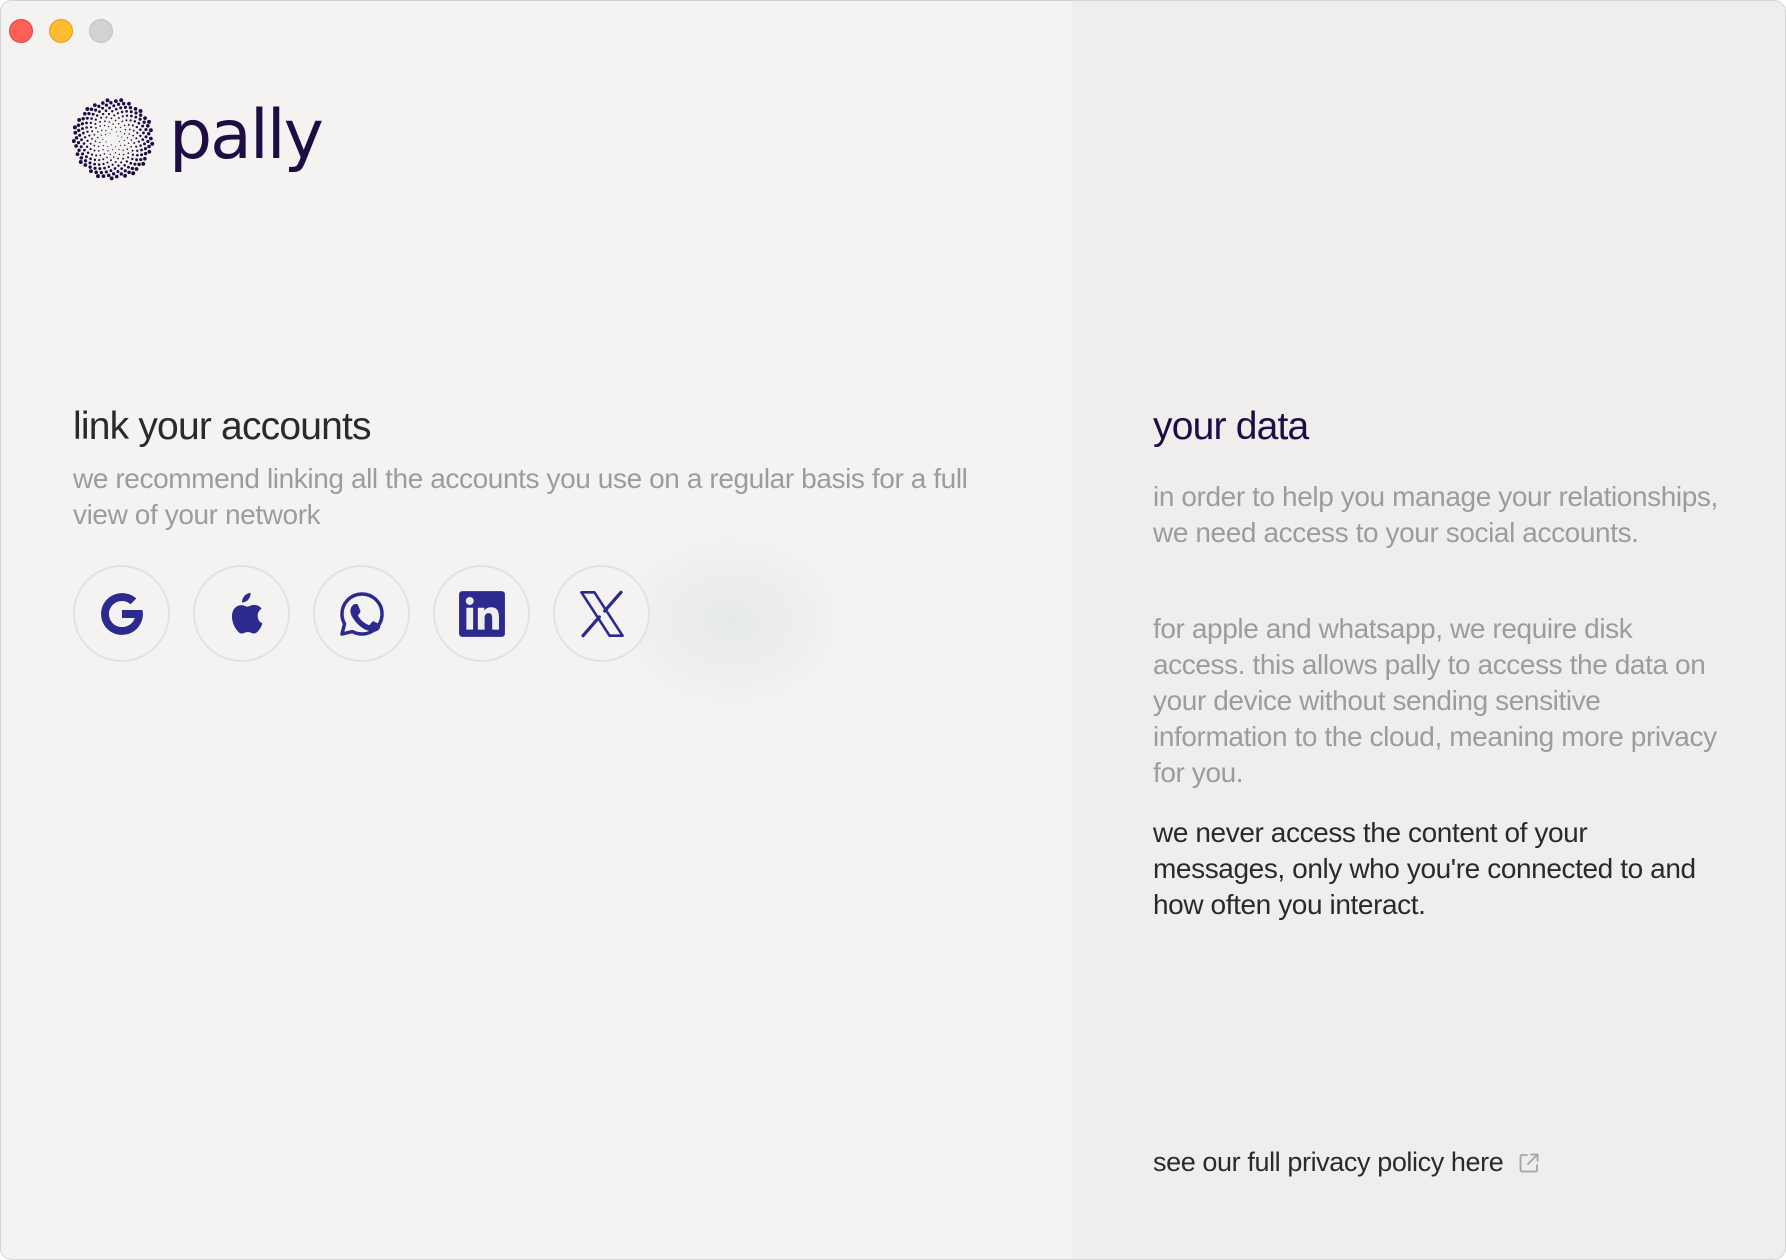  What do you see at coordinates (101, 31) in the screenshot?
I see `window-zoom-button` at bounding box center [101, 31].